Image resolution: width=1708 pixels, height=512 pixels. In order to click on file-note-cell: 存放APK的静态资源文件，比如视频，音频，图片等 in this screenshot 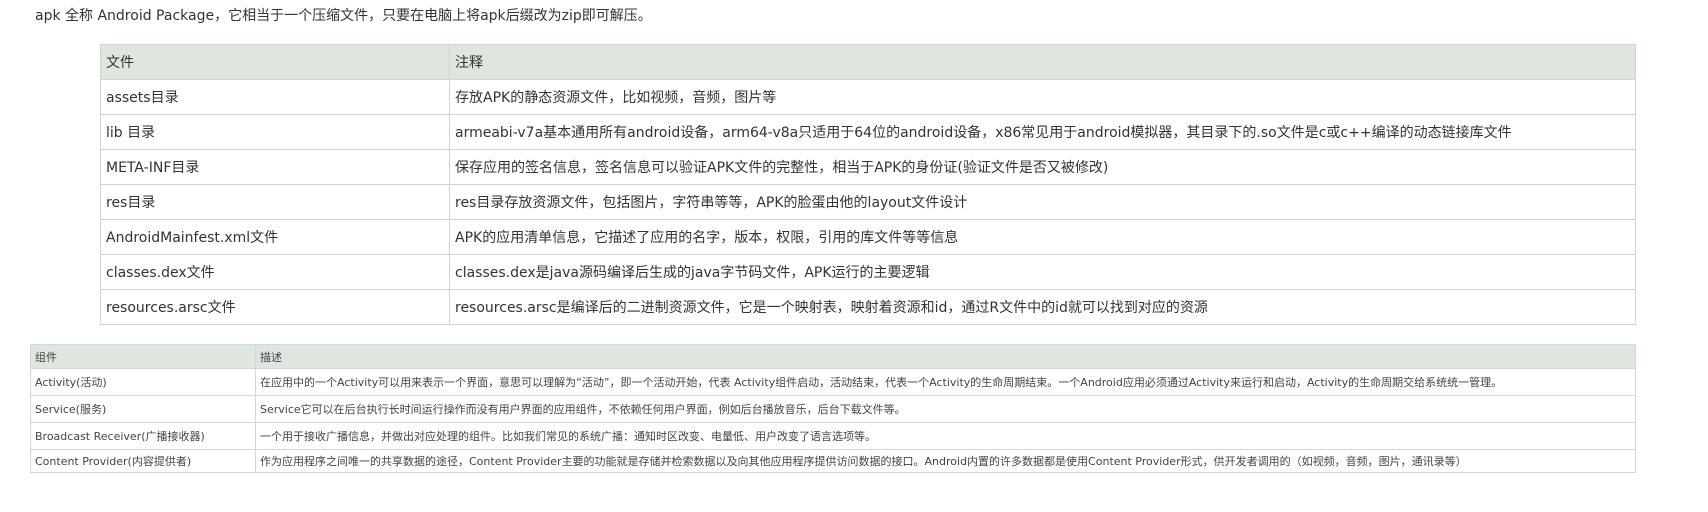, I will do `click(1042, 97)`.